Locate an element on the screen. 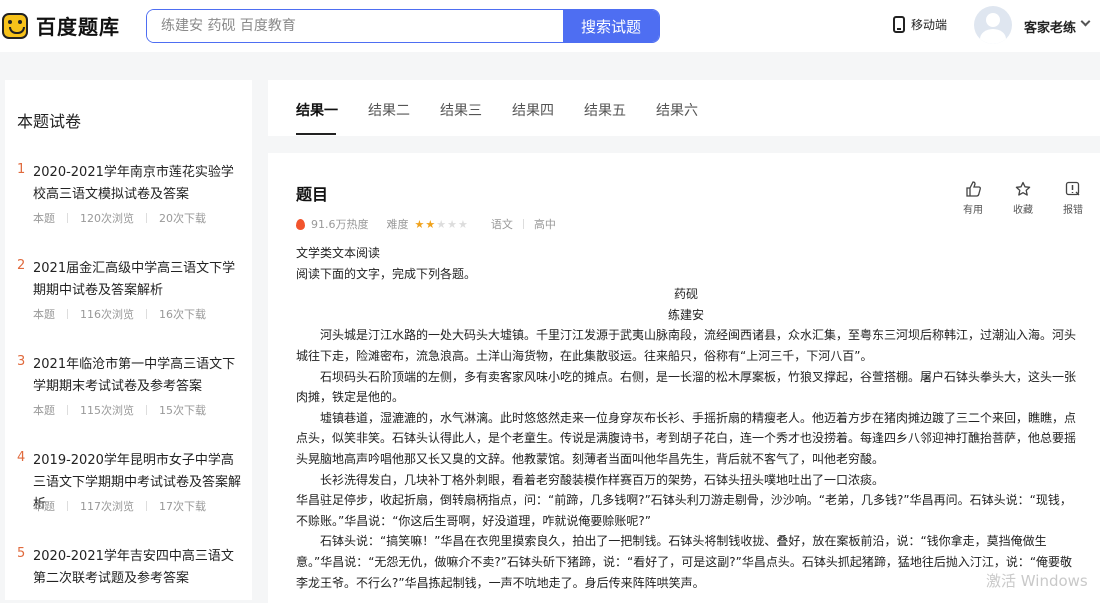 This screenshot has width=1100, height=603. username: 客家老练 is located at coordinates (1050, 26).